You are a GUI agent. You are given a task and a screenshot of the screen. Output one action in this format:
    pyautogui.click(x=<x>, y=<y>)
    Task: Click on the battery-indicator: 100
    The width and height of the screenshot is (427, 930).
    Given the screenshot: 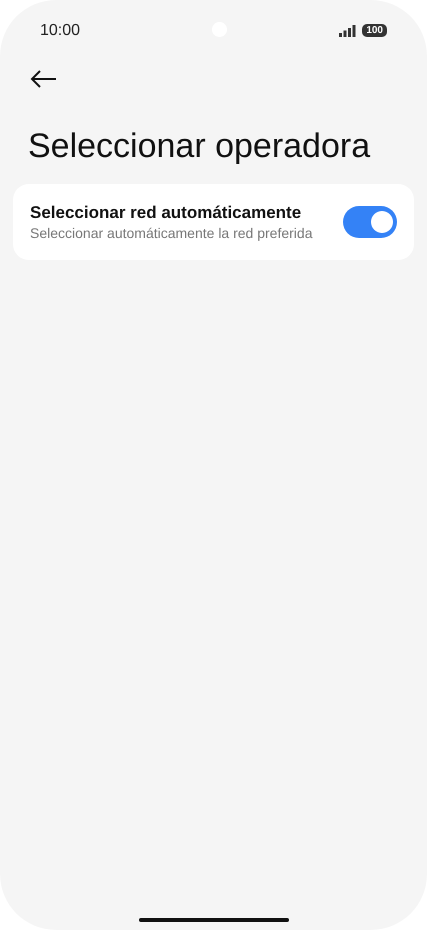 What is the action you would take?
    pyautogui.click(x=374, y=30)
    